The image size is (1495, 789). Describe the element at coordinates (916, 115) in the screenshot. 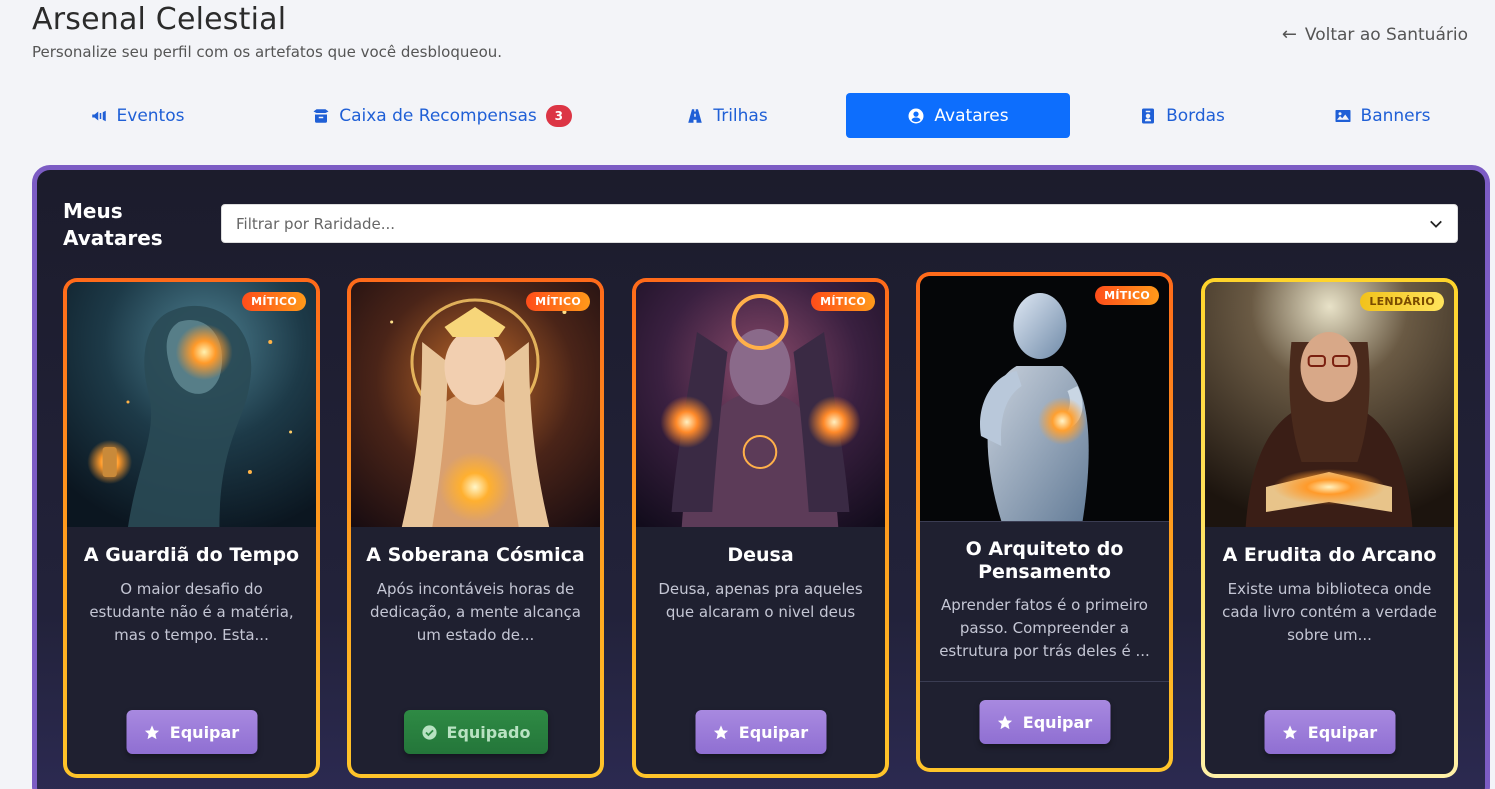

I see `user-circle-icon` at that location.